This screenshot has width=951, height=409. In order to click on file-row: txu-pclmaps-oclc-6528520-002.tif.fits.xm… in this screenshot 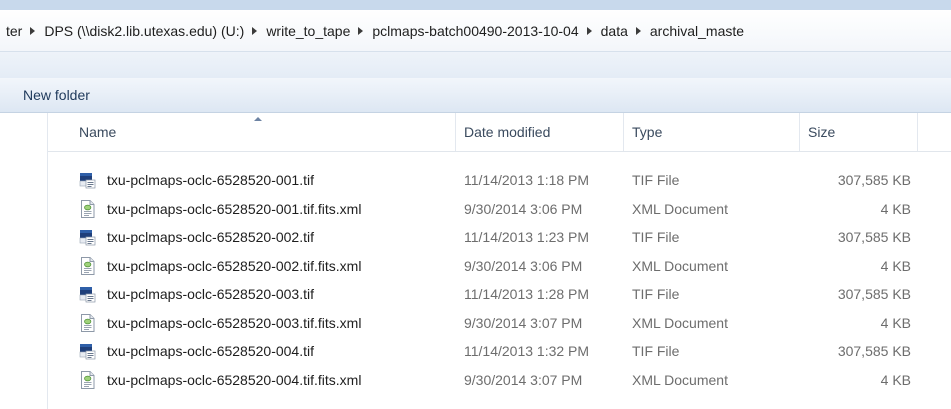, I will do `click(499, 266)`.